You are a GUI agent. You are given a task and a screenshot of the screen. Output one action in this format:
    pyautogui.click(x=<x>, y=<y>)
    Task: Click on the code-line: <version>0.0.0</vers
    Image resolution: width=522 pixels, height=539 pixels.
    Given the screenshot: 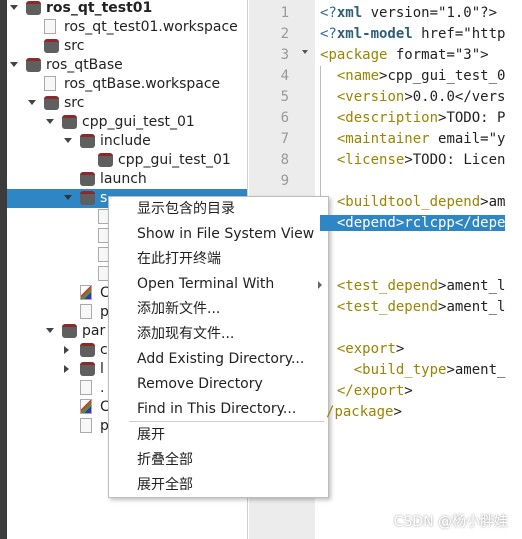 What is the action you would take?
    pyautogui.click(x=413, y=97)
    